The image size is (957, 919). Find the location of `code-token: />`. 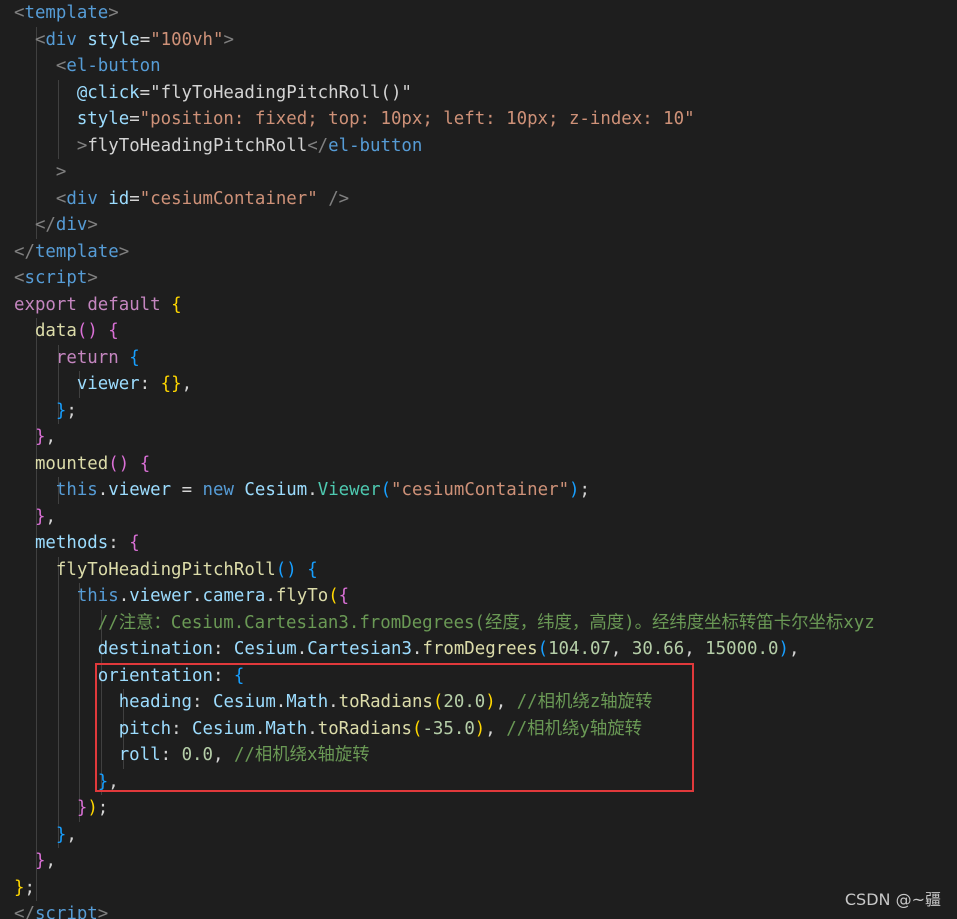

code-token: /> is located at coordinates (339, 198).